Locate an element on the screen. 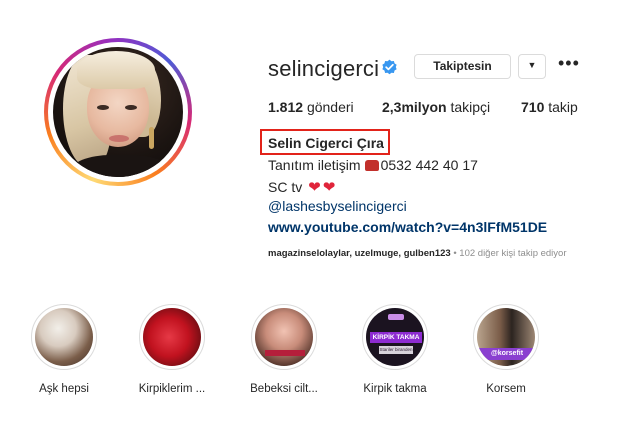 This screenshot has height=438, width=640. story-highlight: Aşk hepsi is located at coordinates (64, 349).